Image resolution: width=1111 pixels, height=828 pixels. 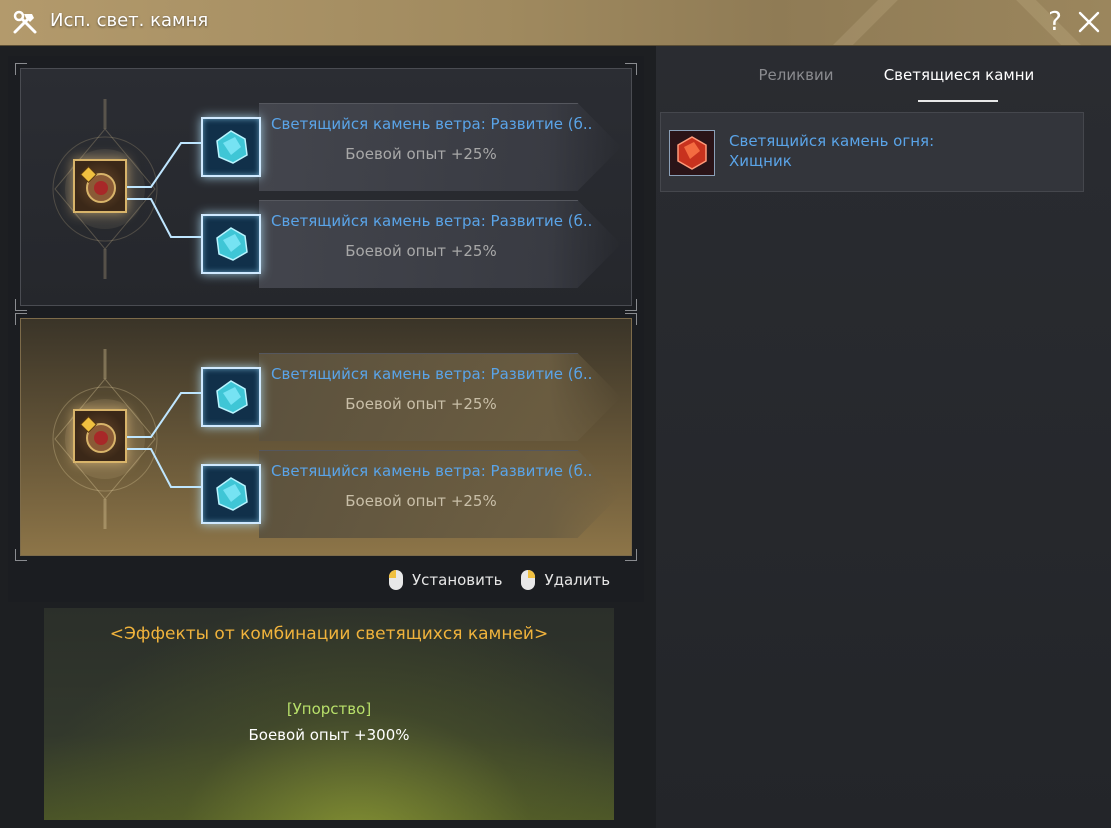 I want to click on remove-hint: Удалить, so click(x=565, y=580).